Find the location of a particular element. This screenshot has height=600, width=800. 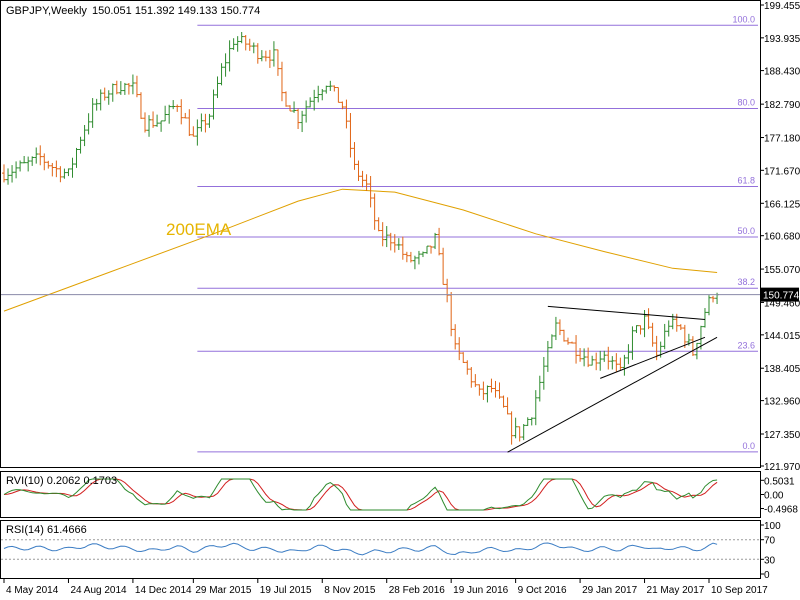

time-tick-label: 4 May 2014 is located at coordinates (32, 590).